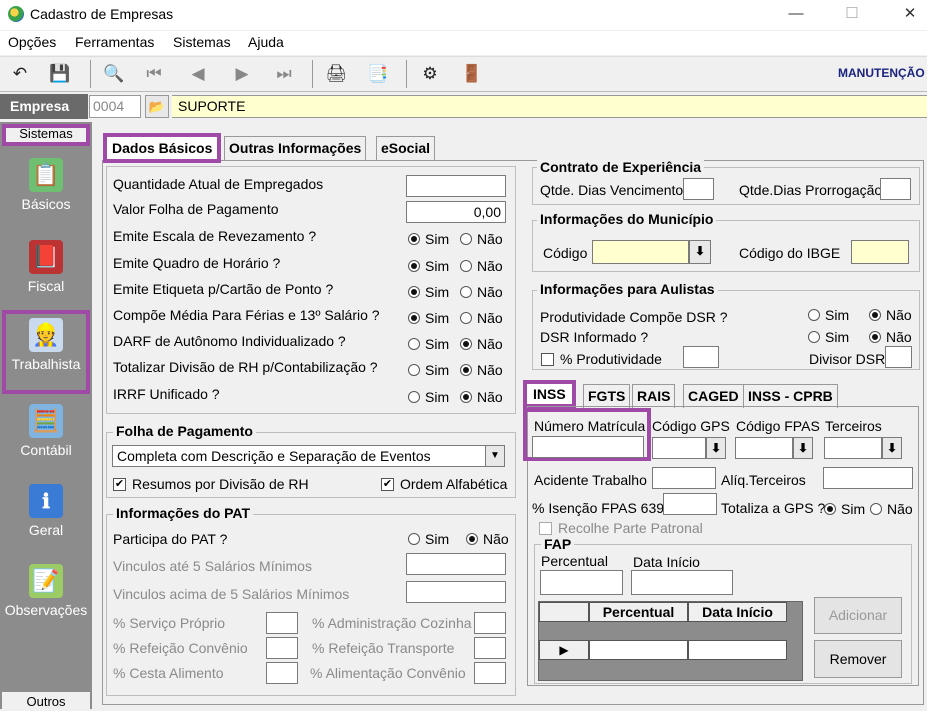  What do you see at coordinates (590, 480) in the screenshot?
I see `acidente-trabalho-label: Acidente Trabalho` at bounding box center [590, 480].